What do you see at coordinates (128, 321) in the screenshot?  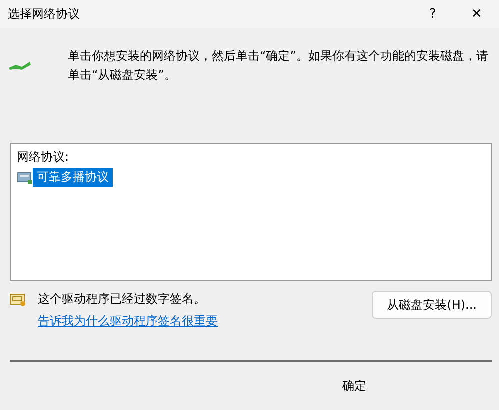 I see `signature-link: 告诉我为什么驱动程序签名很重要` at bounding box center [128, 321].